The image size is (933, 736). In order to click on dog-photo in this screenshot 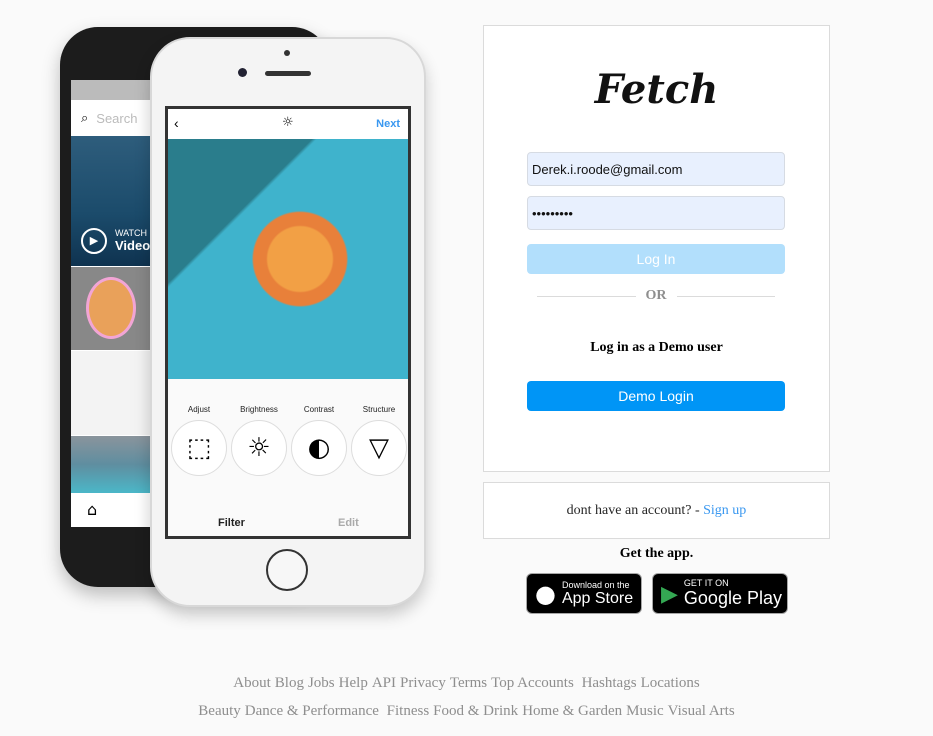, I will do `click(116, 393)`.